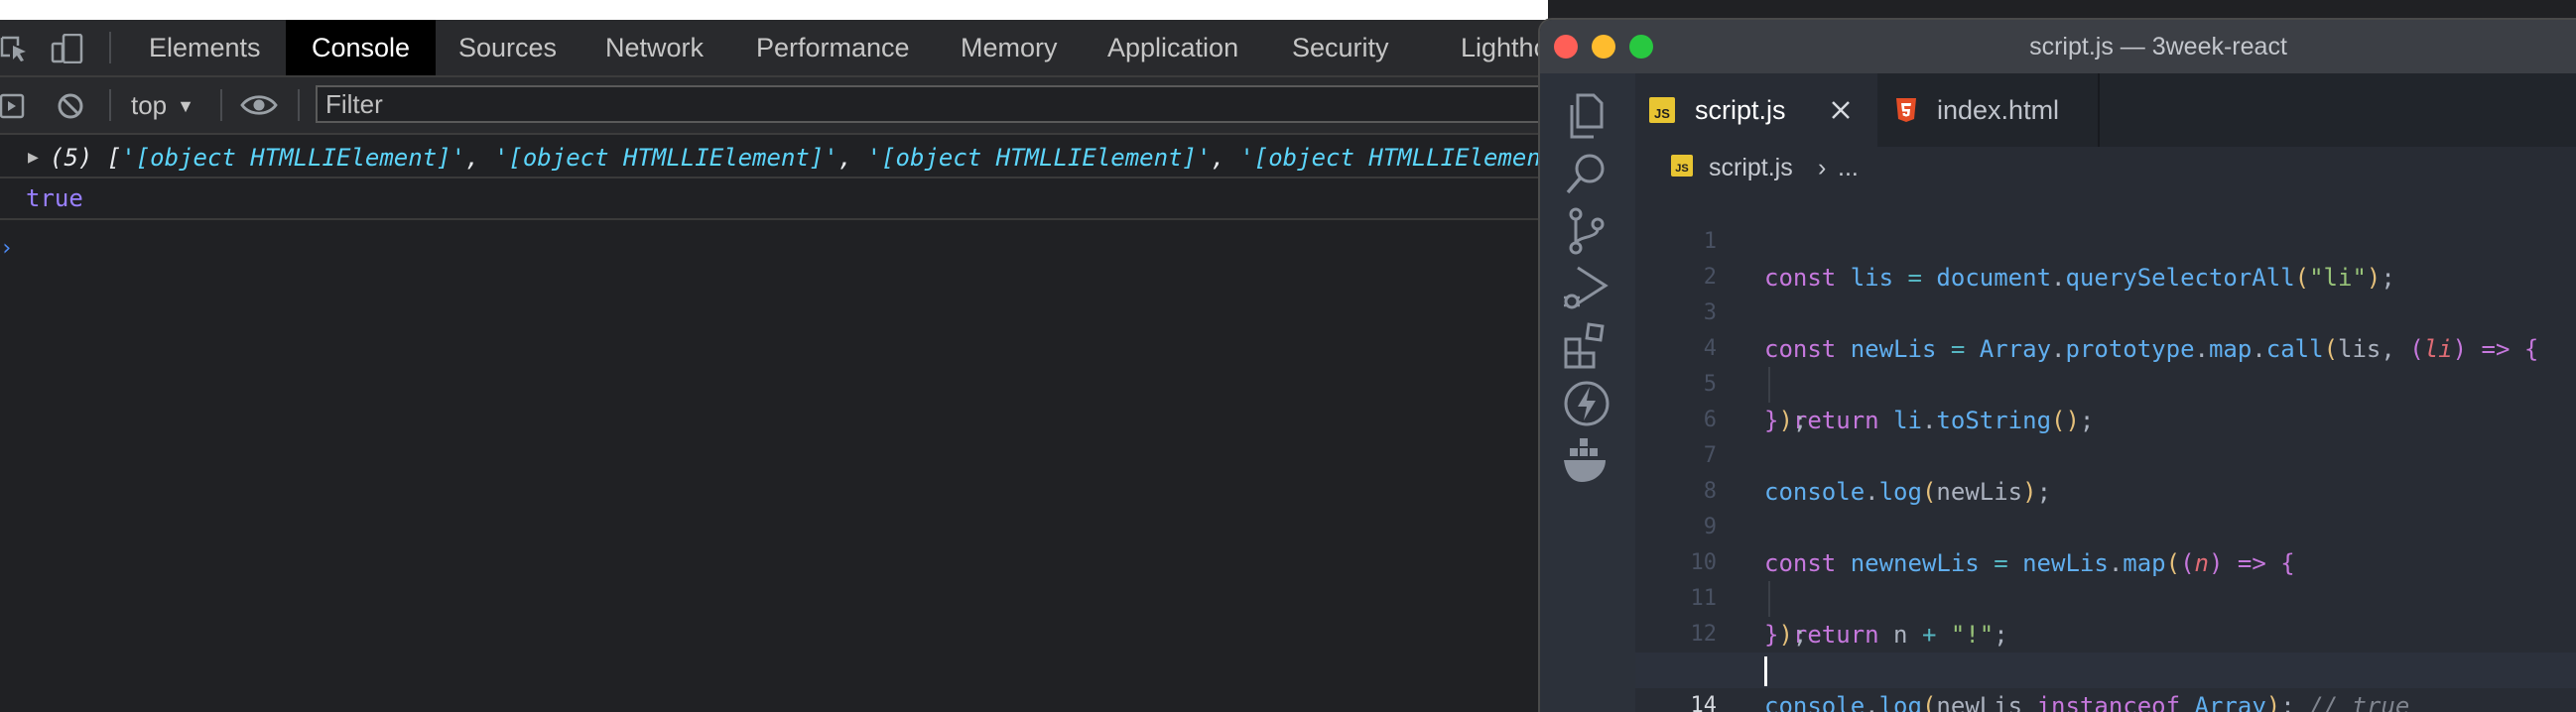 The height and width of the screenshot is (712, 2576). Describe the element at coordinates (2158, 46) in the screenshot. I see `window-title: script.js — 3week-react` at that location.